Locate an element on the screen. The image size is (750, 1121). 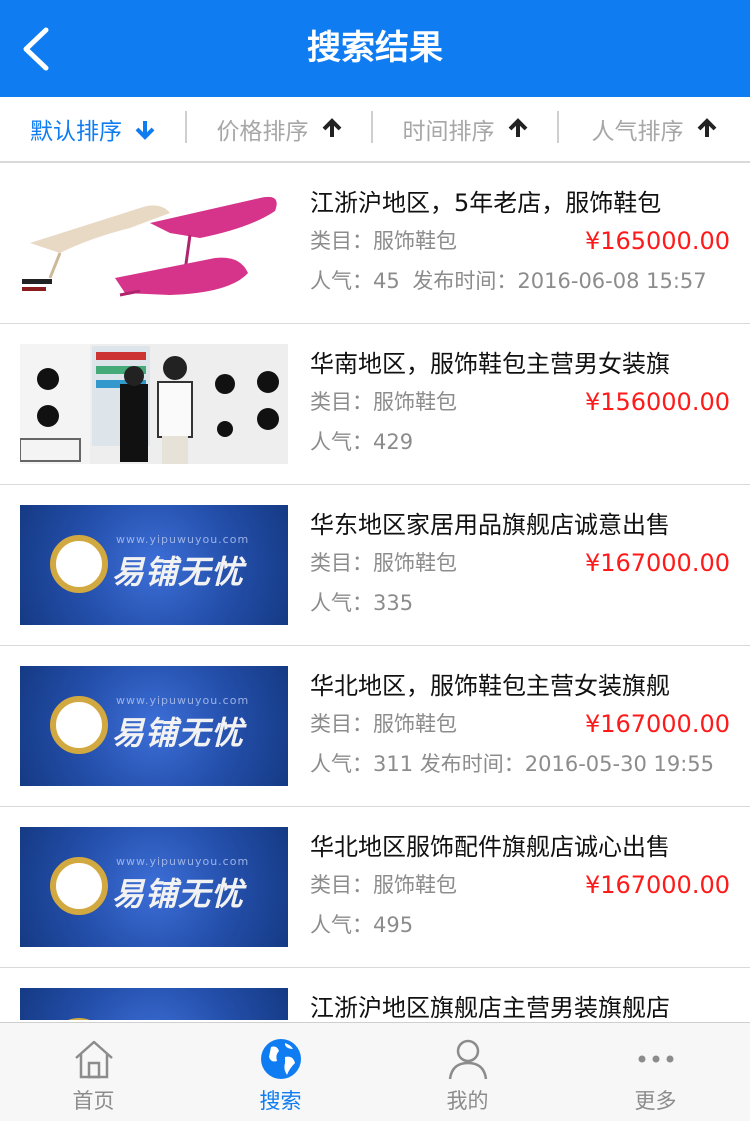
brand-thumbnail is located at coordinates (154, 1004).